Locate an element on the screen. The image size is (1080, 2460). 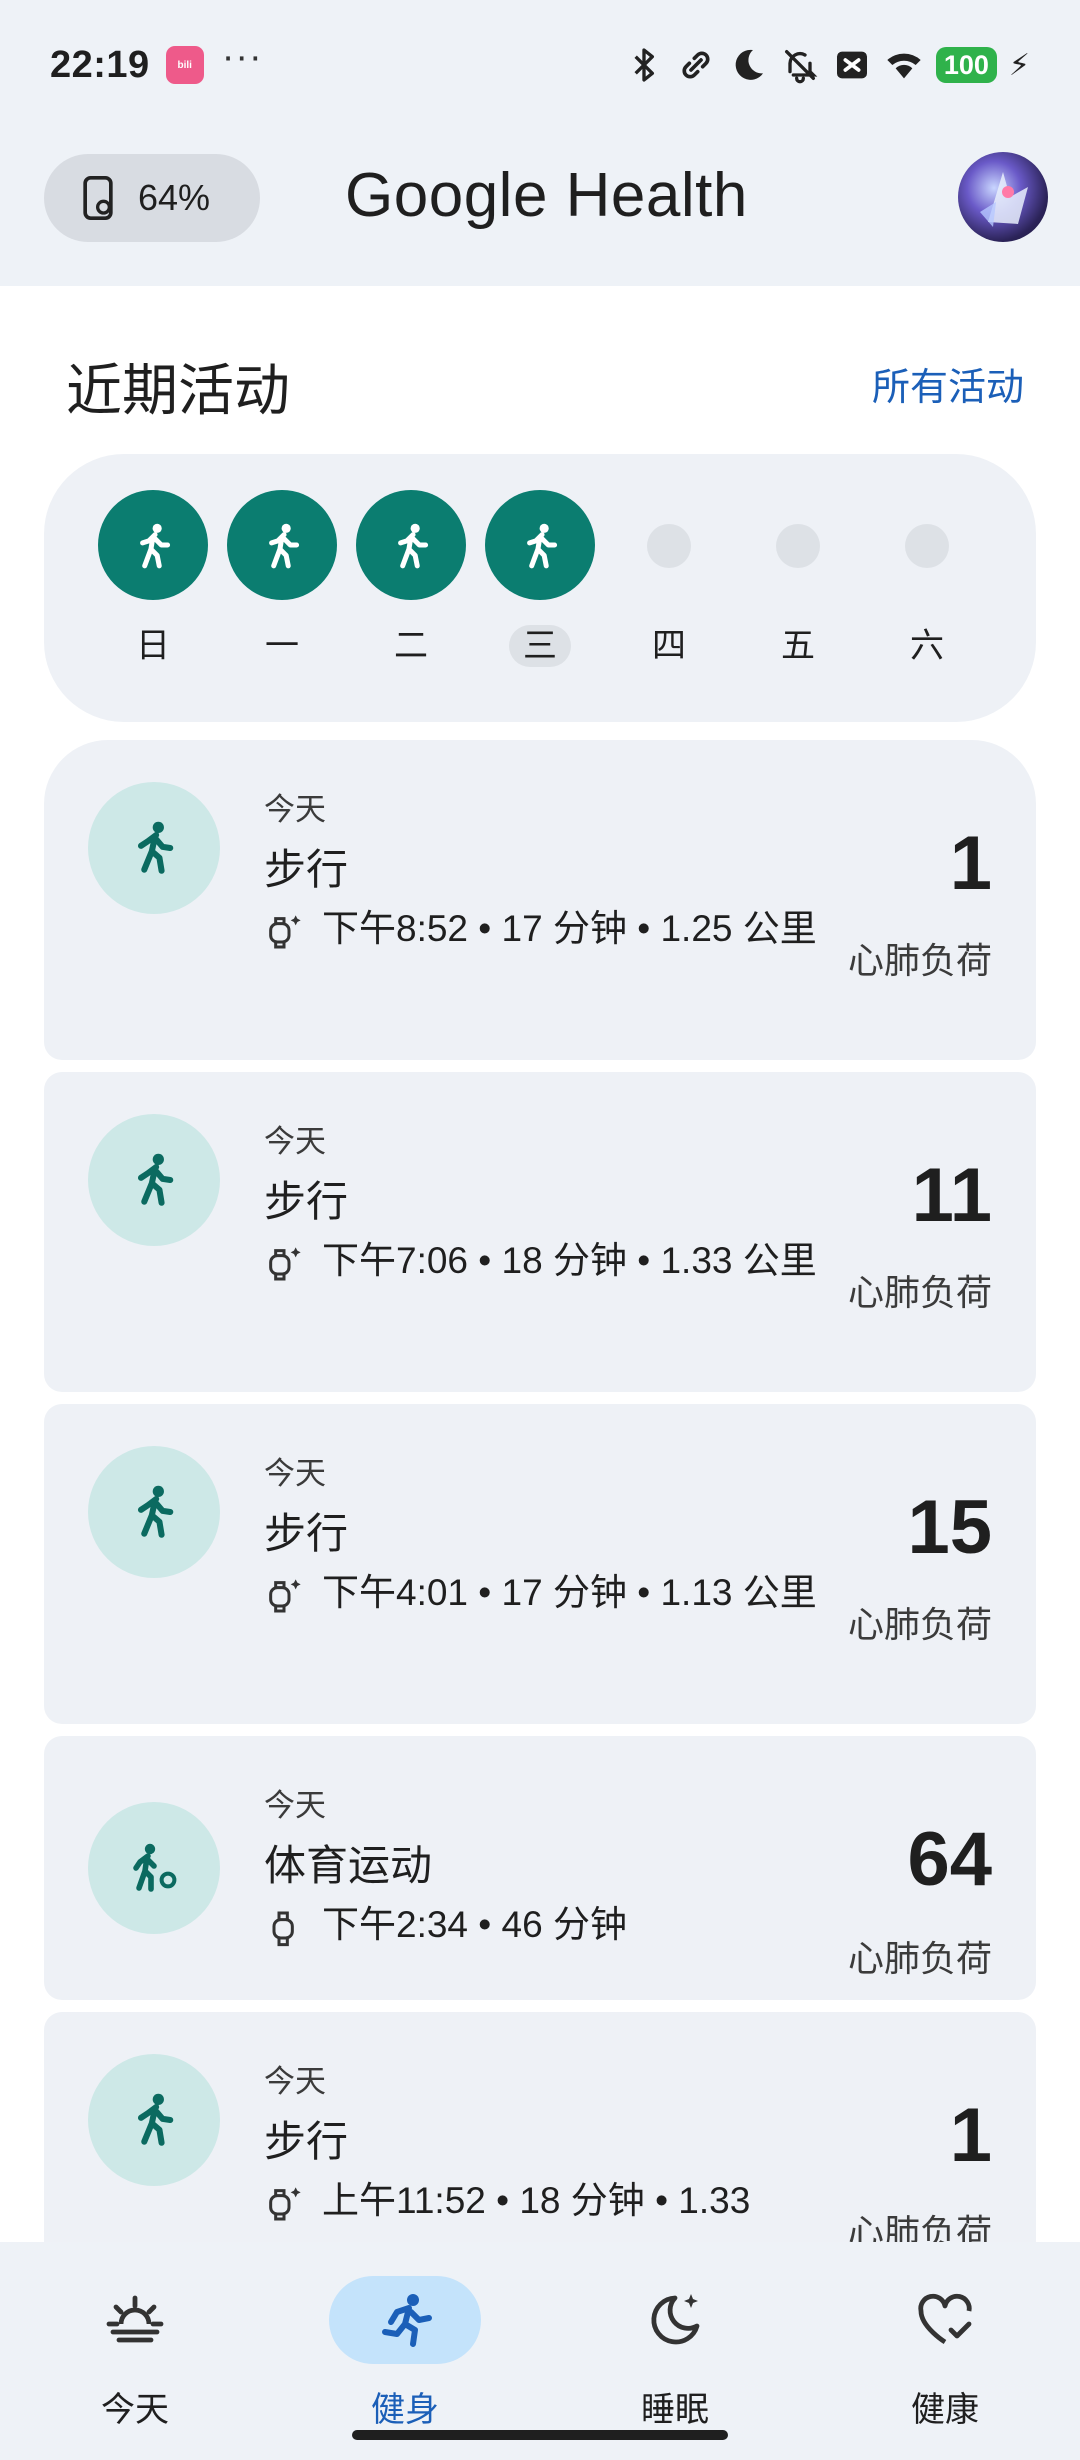
activity-card: 今天 步行 上午11:52 • 18 分钟 • 1.33 1 心肺负荷 is located at coordinates (540, 2129).